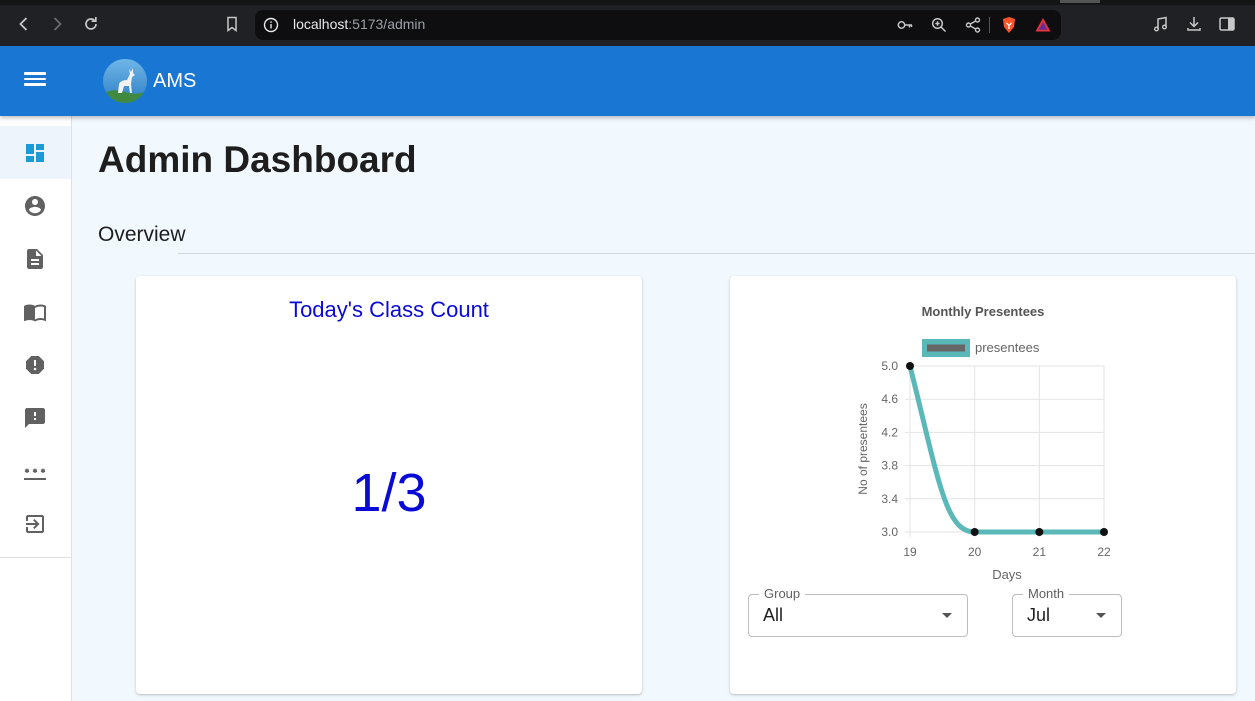  I want to click on x-tick-label: 22, so click(1104, 552).